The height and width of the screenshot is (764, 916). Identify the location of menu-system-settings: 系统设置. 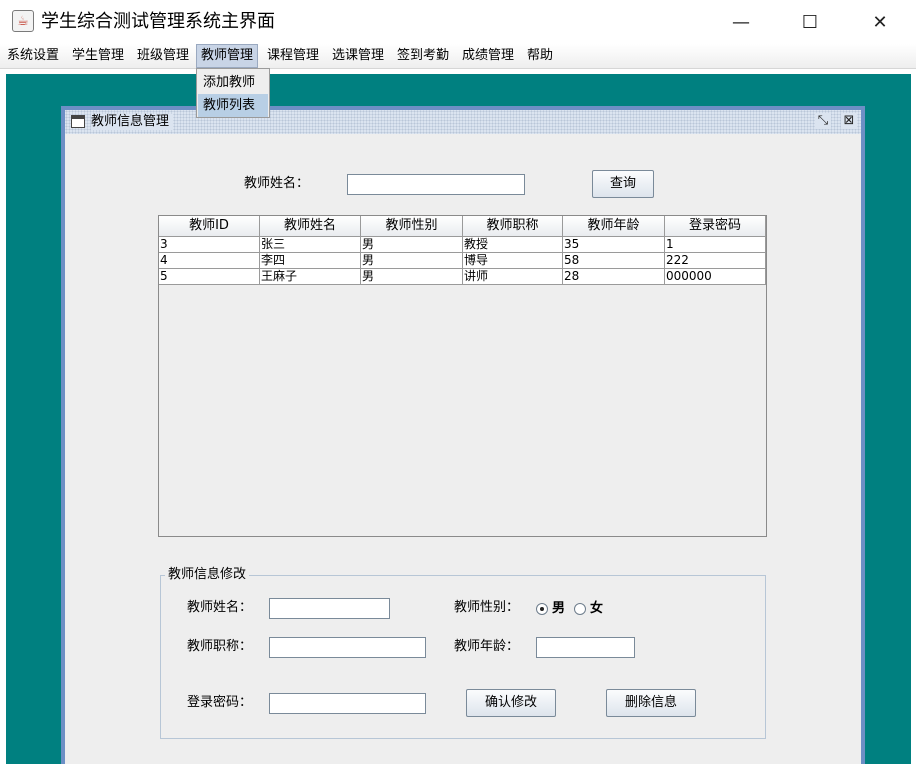
(33, 56).